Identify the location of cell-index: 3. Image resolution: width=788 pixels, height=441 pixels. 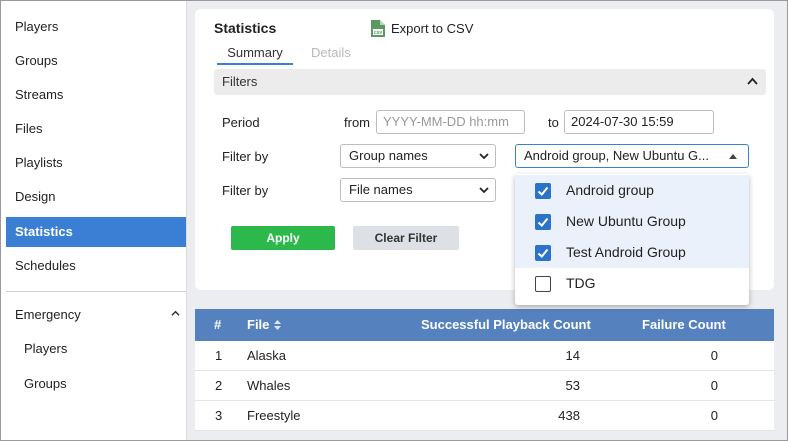
(219, 415).